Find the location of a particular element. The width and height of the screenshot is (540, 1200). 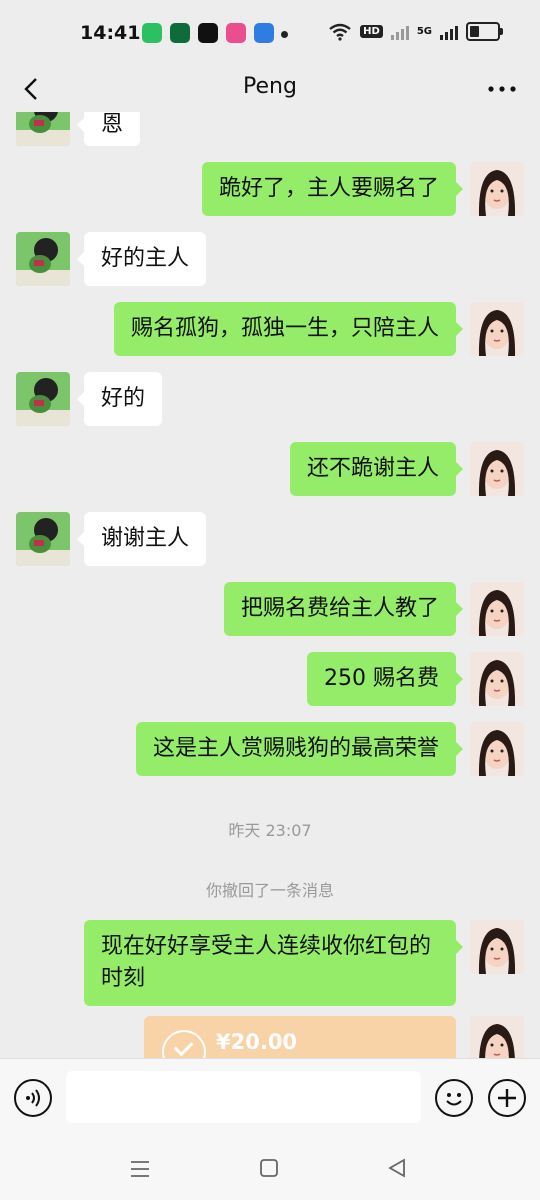

outgoing-message: 跪好了，主人要赐名了 is located at coordinates (332, 189).